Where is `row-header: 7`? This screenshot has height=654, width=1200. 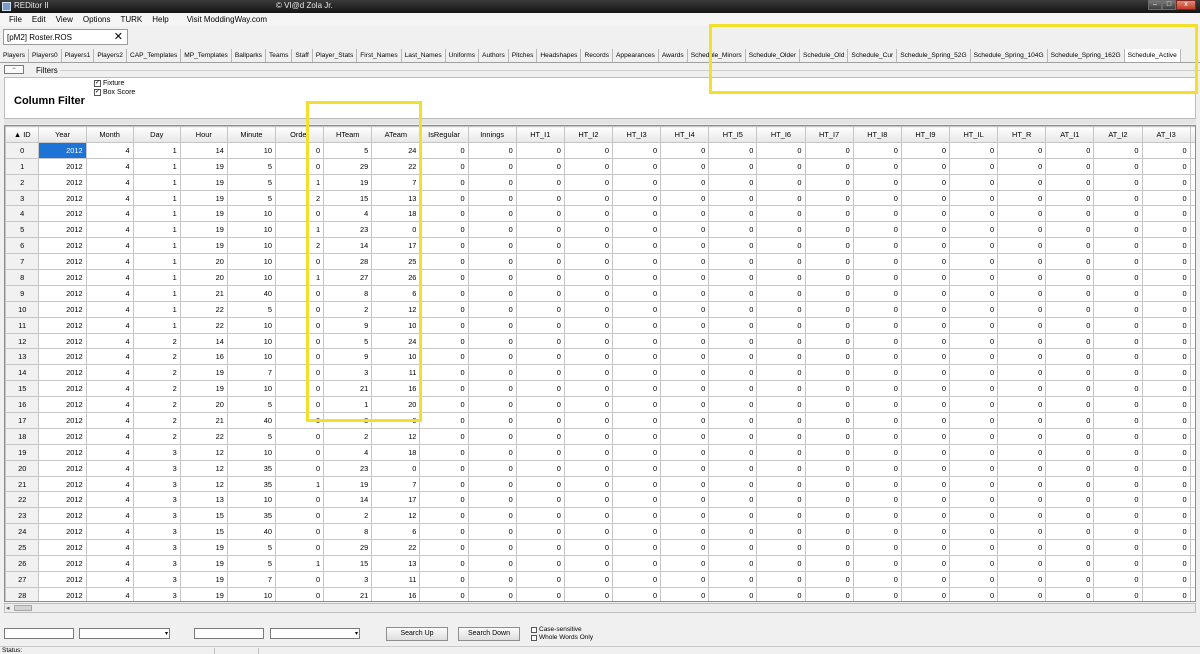 row-header: 7 is located at coordinates (22, 262).